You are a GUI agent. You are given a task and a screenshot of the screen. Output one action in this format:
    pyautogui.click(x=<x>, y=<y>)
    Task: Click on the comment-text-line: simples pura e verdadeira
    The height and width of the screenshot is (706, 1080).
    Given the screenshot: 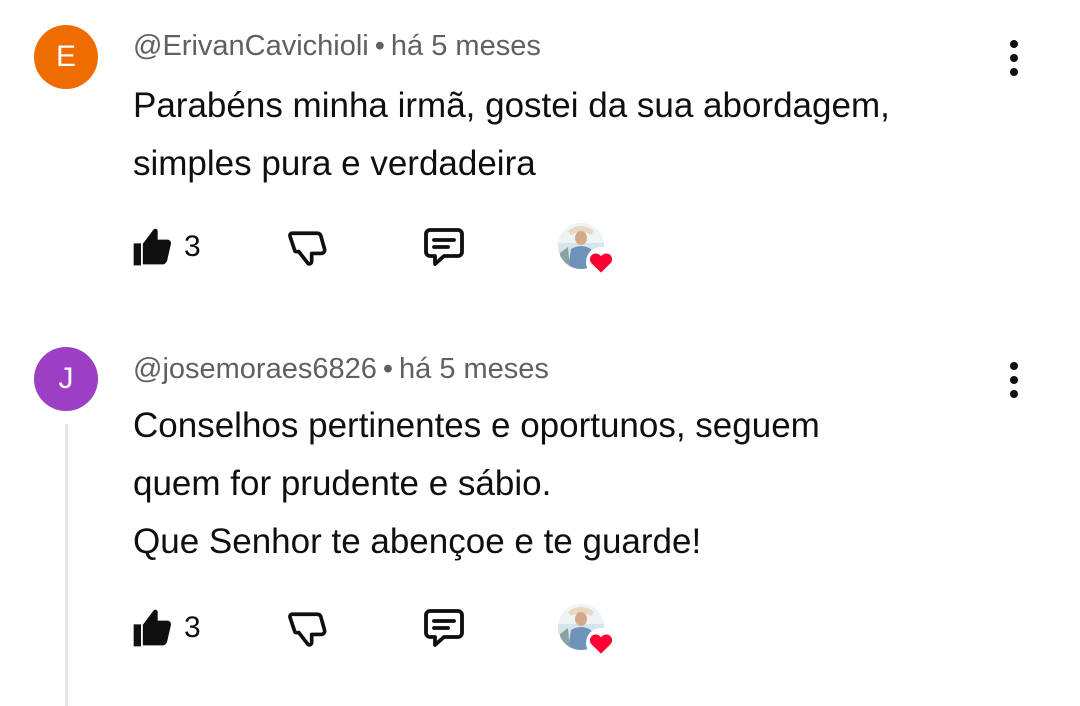 What is the action you would take?
    pyautogui.click(x=334, y=163)
    